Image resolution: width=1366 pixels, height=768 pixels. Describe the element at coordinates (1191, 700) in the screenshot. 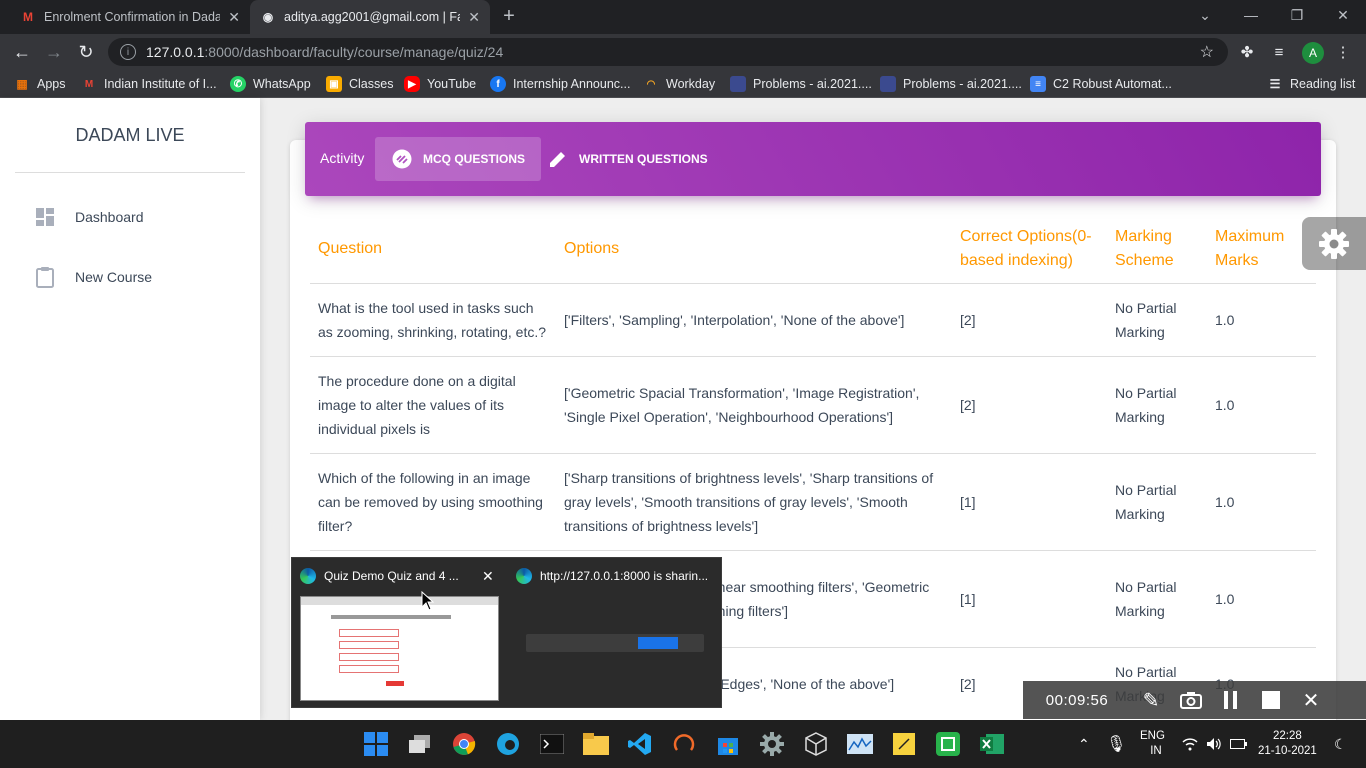

I see `camera-icon` at that location.